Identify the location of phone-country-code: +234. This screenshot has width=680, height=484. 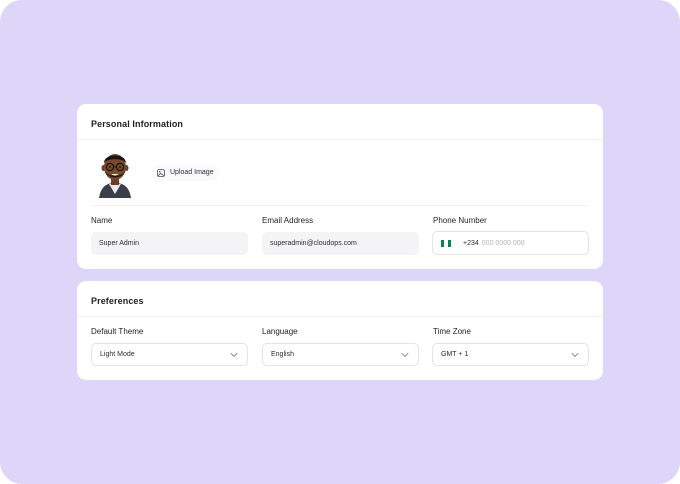
(471, 243).